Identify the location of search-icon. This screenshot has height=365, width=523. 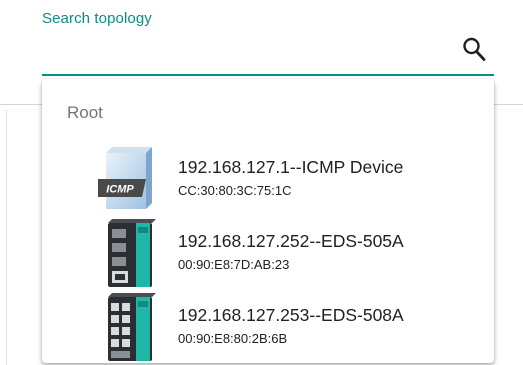
(474, 49).